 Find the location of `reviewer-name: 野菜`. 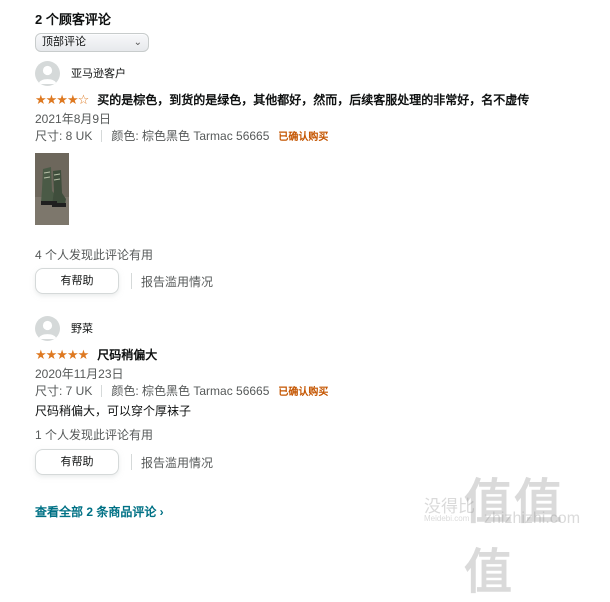

reviewer-name: 野菜 is located at coordinates (82, 329).